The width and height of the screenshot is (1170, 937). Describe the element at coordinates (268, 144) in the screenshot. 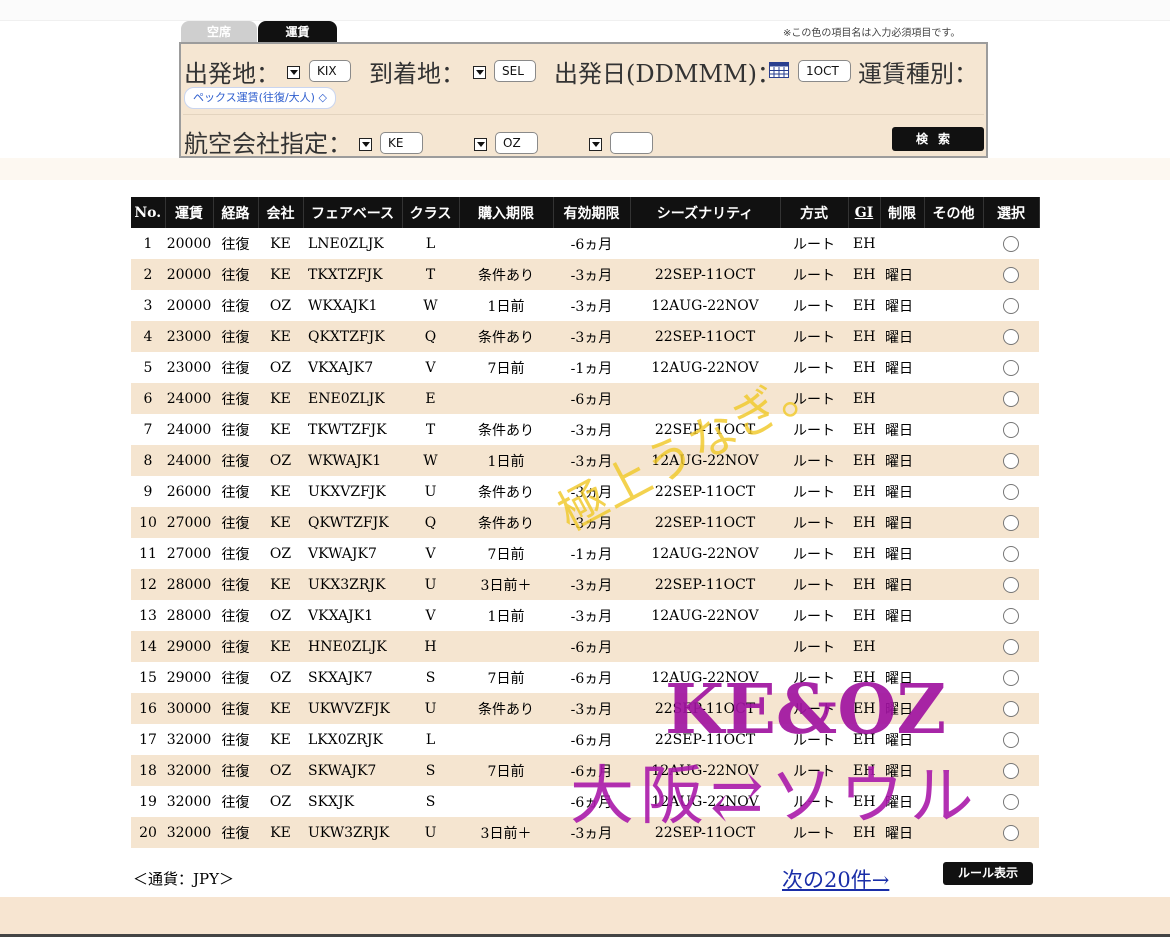

I see `airline-label: 航空会社指定：` at that location.